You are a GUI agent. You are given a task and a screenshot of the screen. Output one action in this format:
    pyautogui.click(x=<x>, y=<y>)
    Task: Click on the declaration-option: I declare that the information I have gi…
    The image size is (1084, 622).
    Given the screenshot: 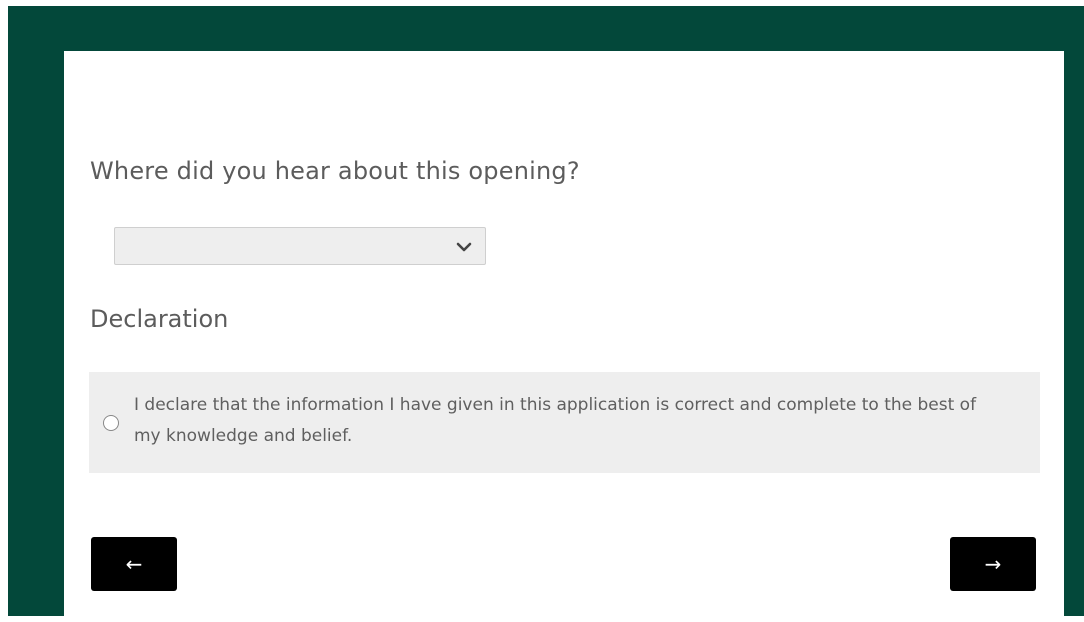 What is the action you would take?
    pyautogui.click(x=564, y=422)
    